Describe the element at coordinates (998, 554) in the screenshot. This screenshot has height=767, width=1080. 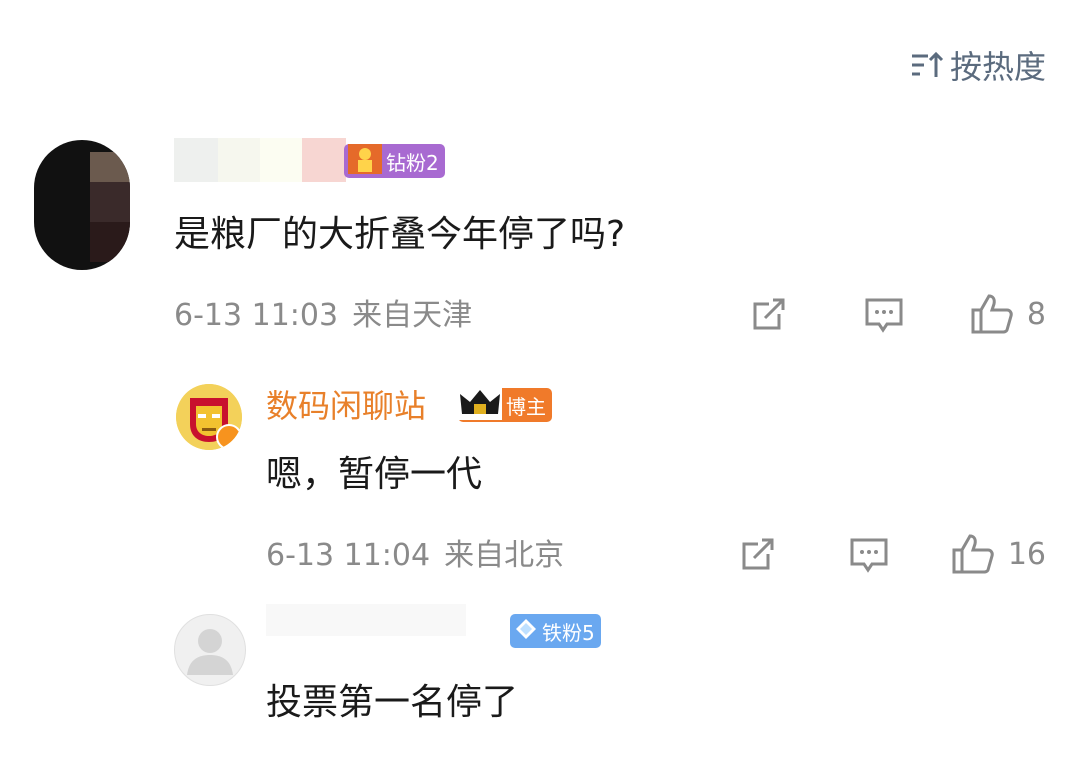
I see `like-button: 16` at that location.